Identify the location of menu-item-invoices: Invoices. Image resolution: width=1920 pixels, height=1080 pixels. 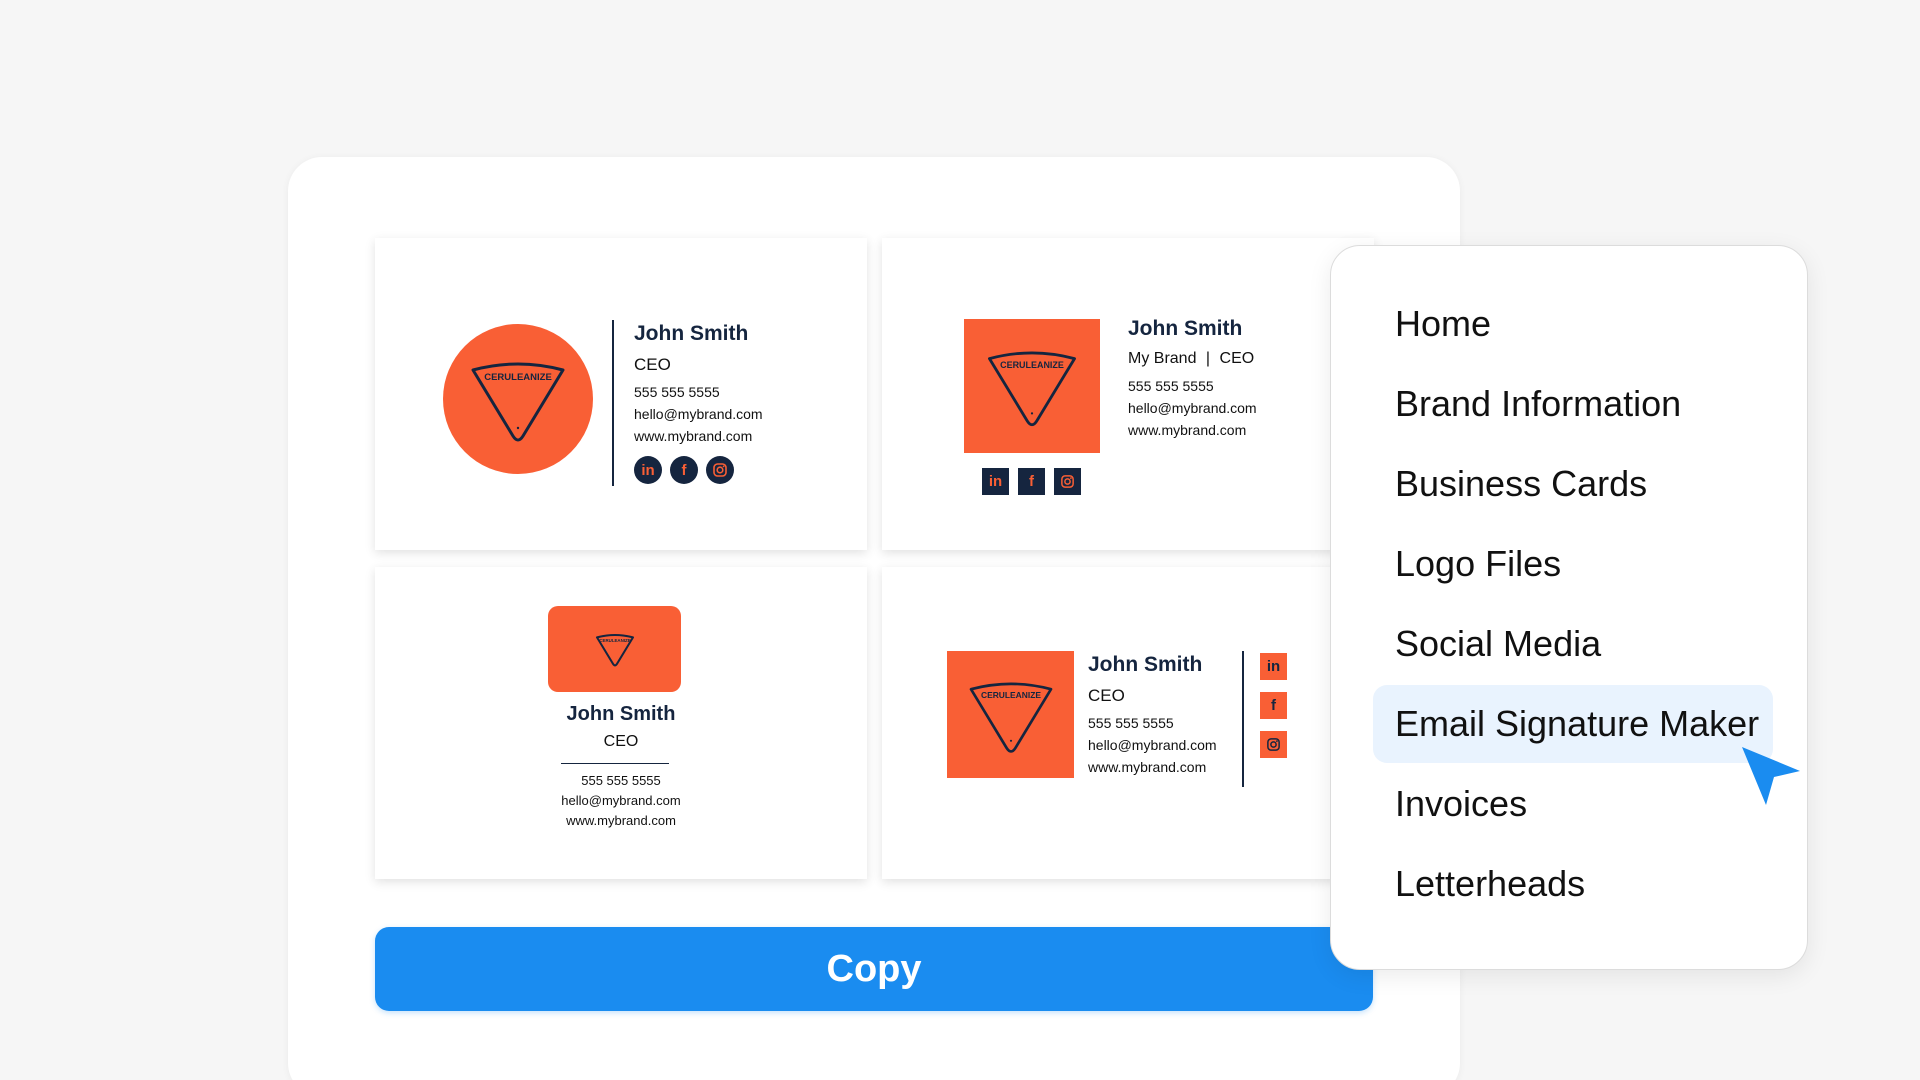
(1573, 804).